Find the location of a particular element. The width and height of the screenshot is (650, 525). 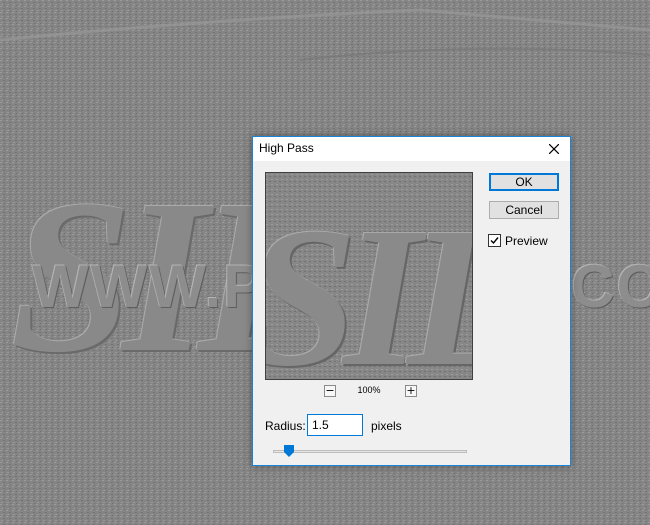

radius-unit-label: pixels is located at coordinates (386, 426).